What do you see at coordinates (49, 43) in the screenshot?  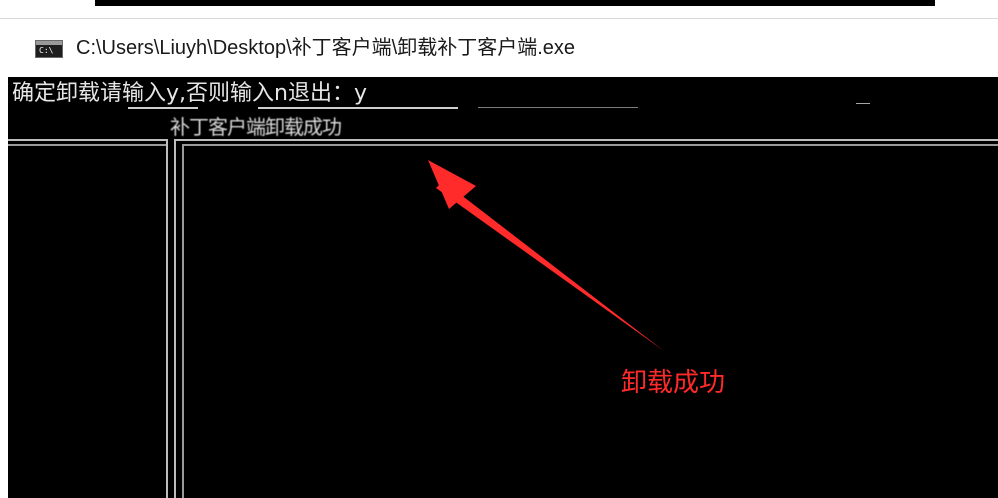 I see `icon-title-bar` at bounding box center [49, 43].